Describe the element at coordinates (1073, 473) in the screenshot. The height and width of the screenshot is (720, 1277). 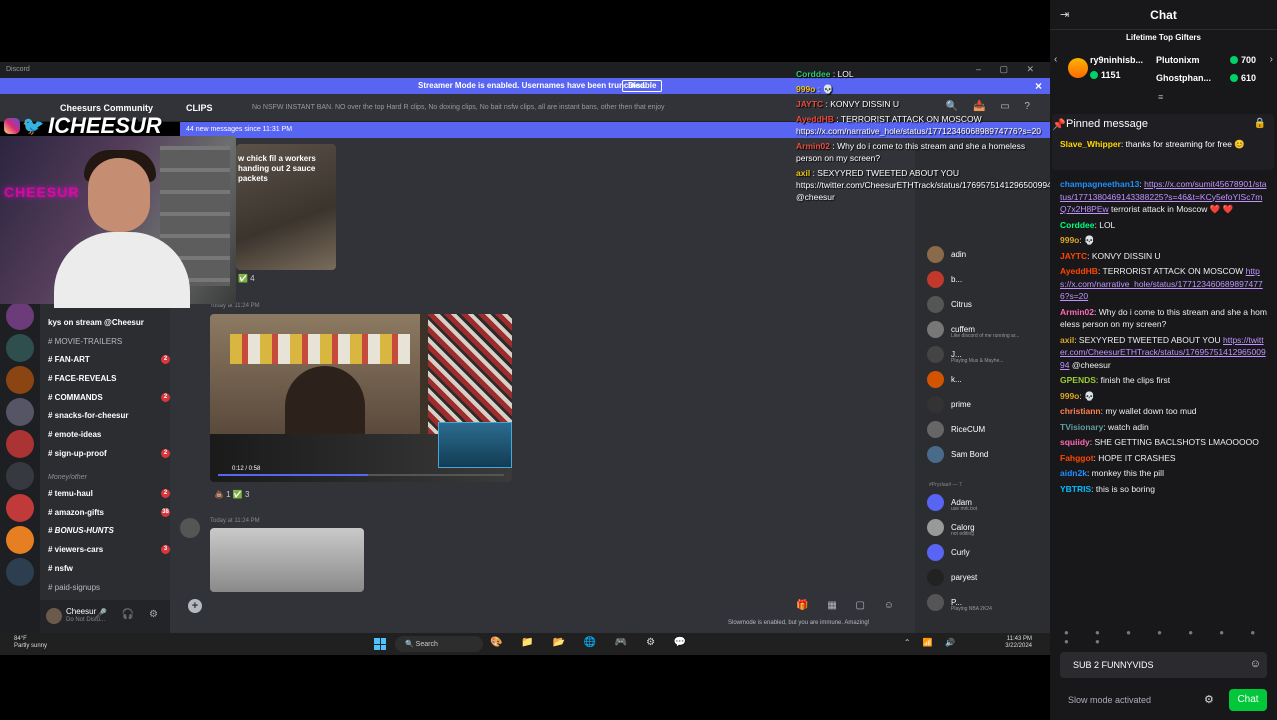
I see `chat-username: aidn2k` at that location.